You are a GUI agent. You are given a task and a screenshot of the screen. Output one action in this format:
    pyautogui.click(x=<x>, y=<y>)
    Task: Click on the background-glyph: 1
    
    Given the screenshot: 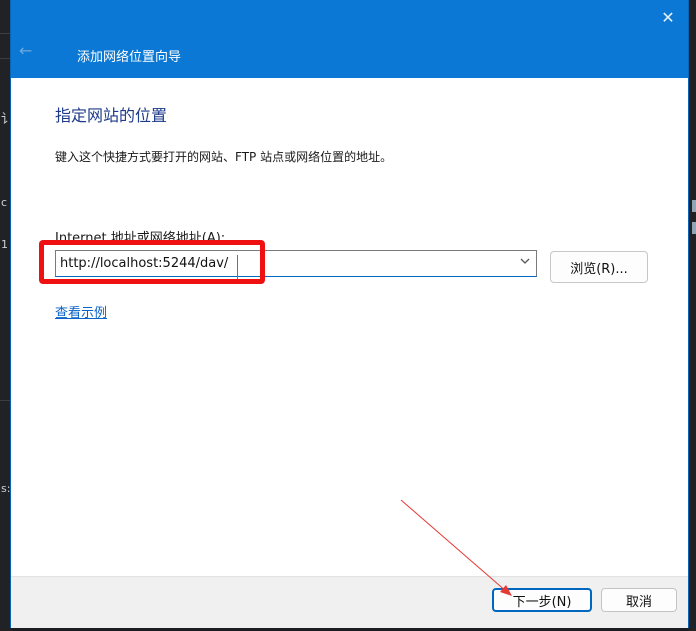 What is the action you would take?
    pyautogui.click(x=4, y=244)
    